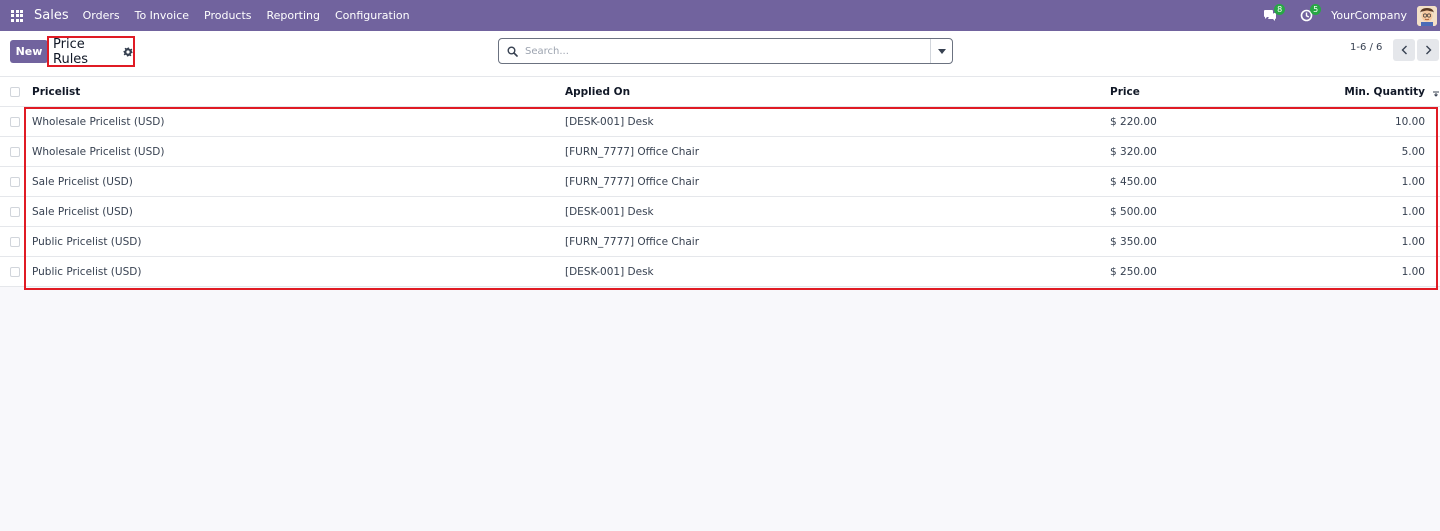 Image resolution: width=1440 pixels, height=531 pixels. Describe the element at coordinates (1133, 152) in the screenshot. I see `cell-price: $ 320.00` at that location.